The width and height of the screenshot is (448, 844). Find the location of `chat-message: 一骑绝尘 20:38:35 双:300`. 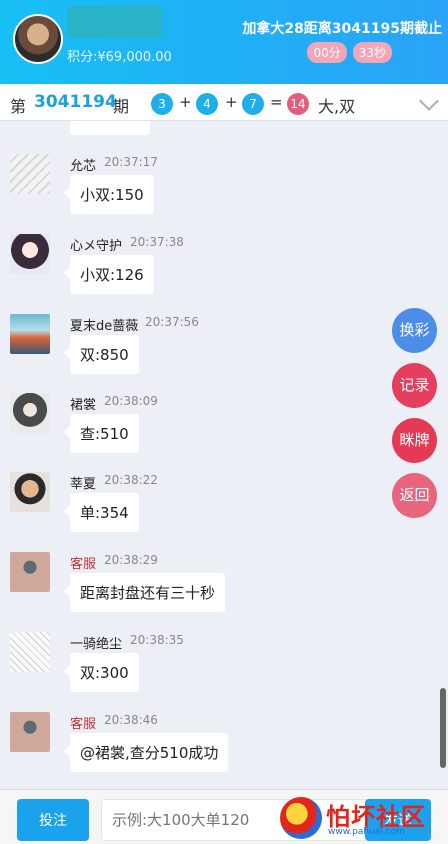

chat-message: 一骑绝尘 20:38:35 双:300 is located at coordinates (200, 672).